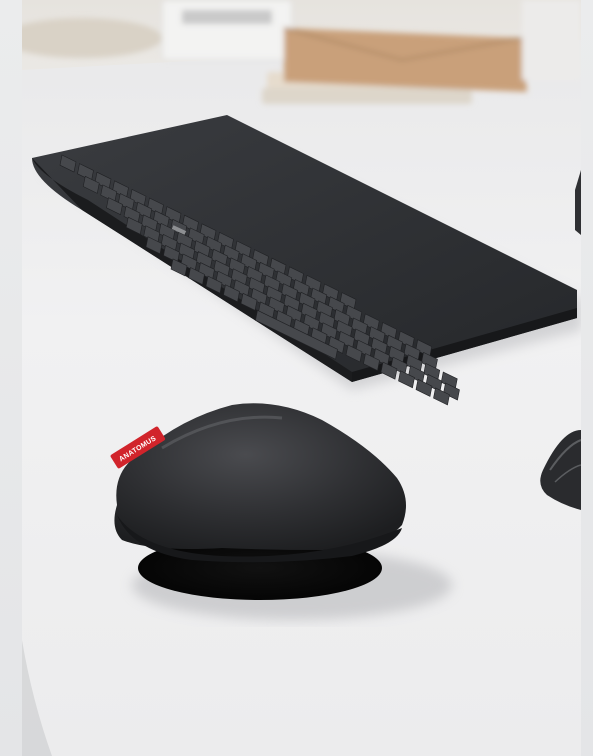  What do you see at coordinates (587, 378) in the screenshot?
I see `right-margin` at bounding box center [587, 378].